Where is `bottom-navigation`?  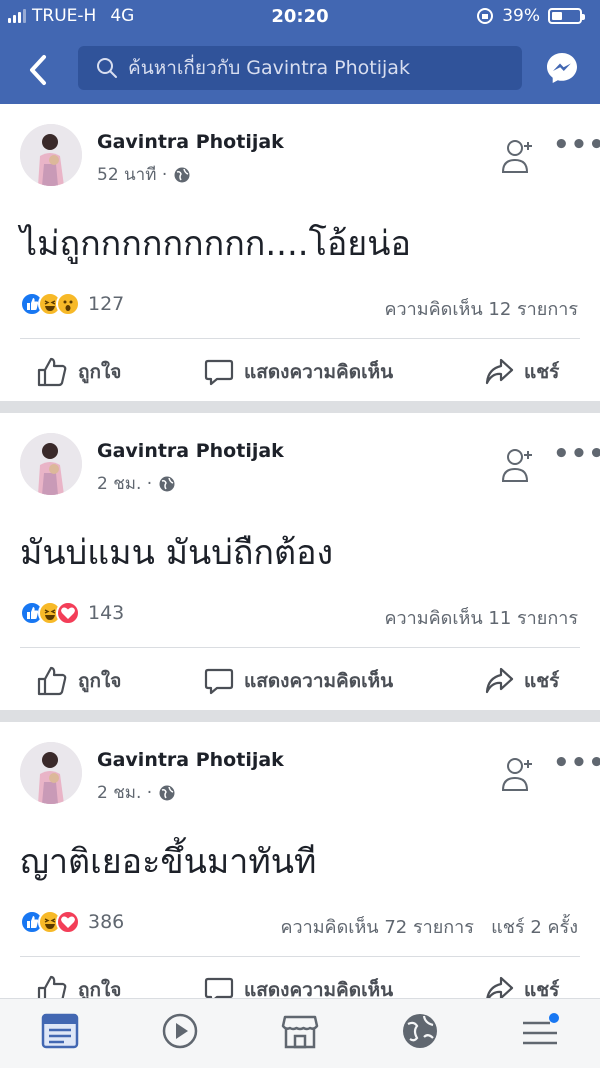 bottom-navigation is located at coordinates (300, 1033).